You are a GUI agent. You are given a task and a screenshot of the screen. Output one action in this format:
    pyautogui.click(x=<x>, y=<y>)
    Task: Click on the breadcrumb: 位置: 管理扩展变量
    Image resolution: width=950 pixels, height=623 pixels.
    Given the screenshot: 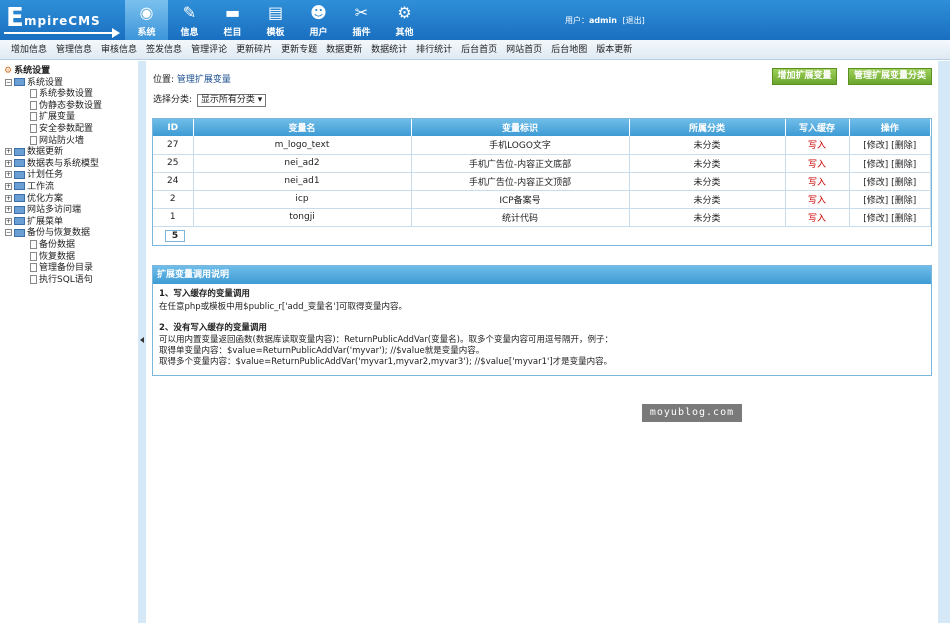 What is the action you would take?
    pyautogui.click(x=192, y=78)
    